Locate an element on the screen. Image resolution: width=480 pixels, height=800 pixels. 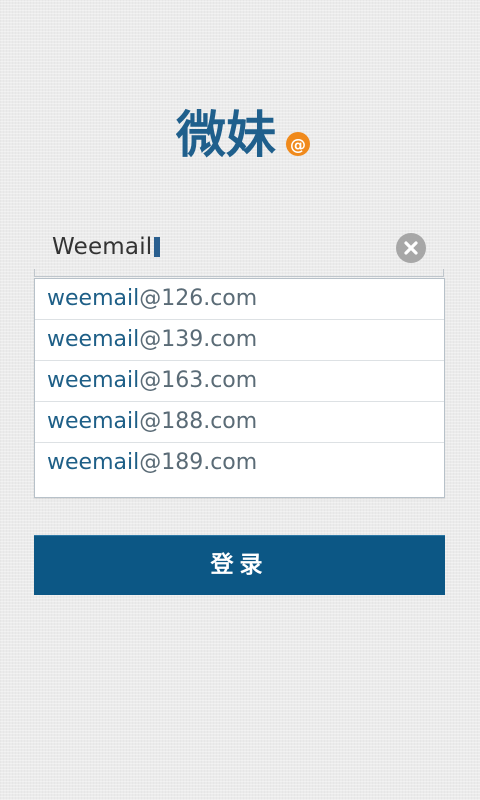
clear-button is located at coordinates (411, 248).